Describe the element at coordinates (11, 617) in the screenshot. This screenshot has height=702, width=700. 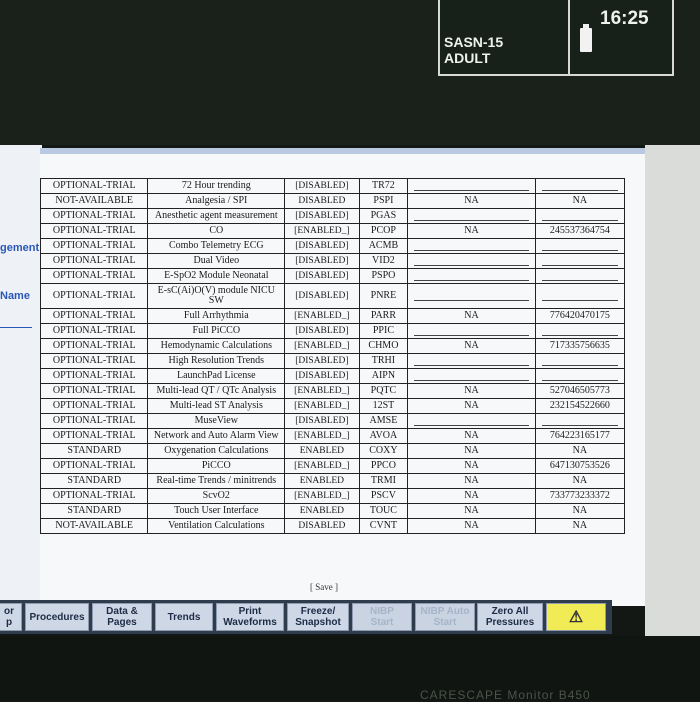
I see `softkey-button: or p` at that location.